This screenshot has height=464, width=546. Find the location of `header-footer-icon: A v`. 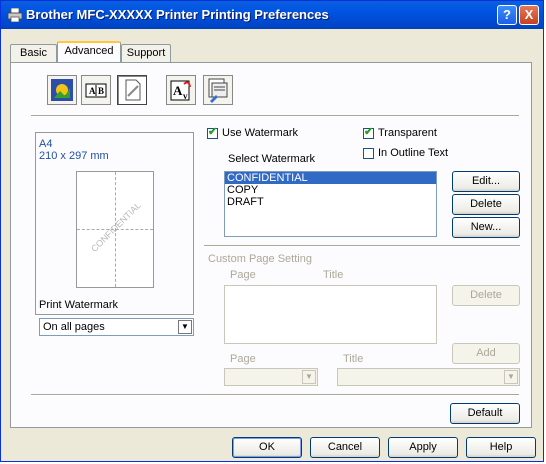

header-footer-icon: A v is located at coordinates (180, 90).